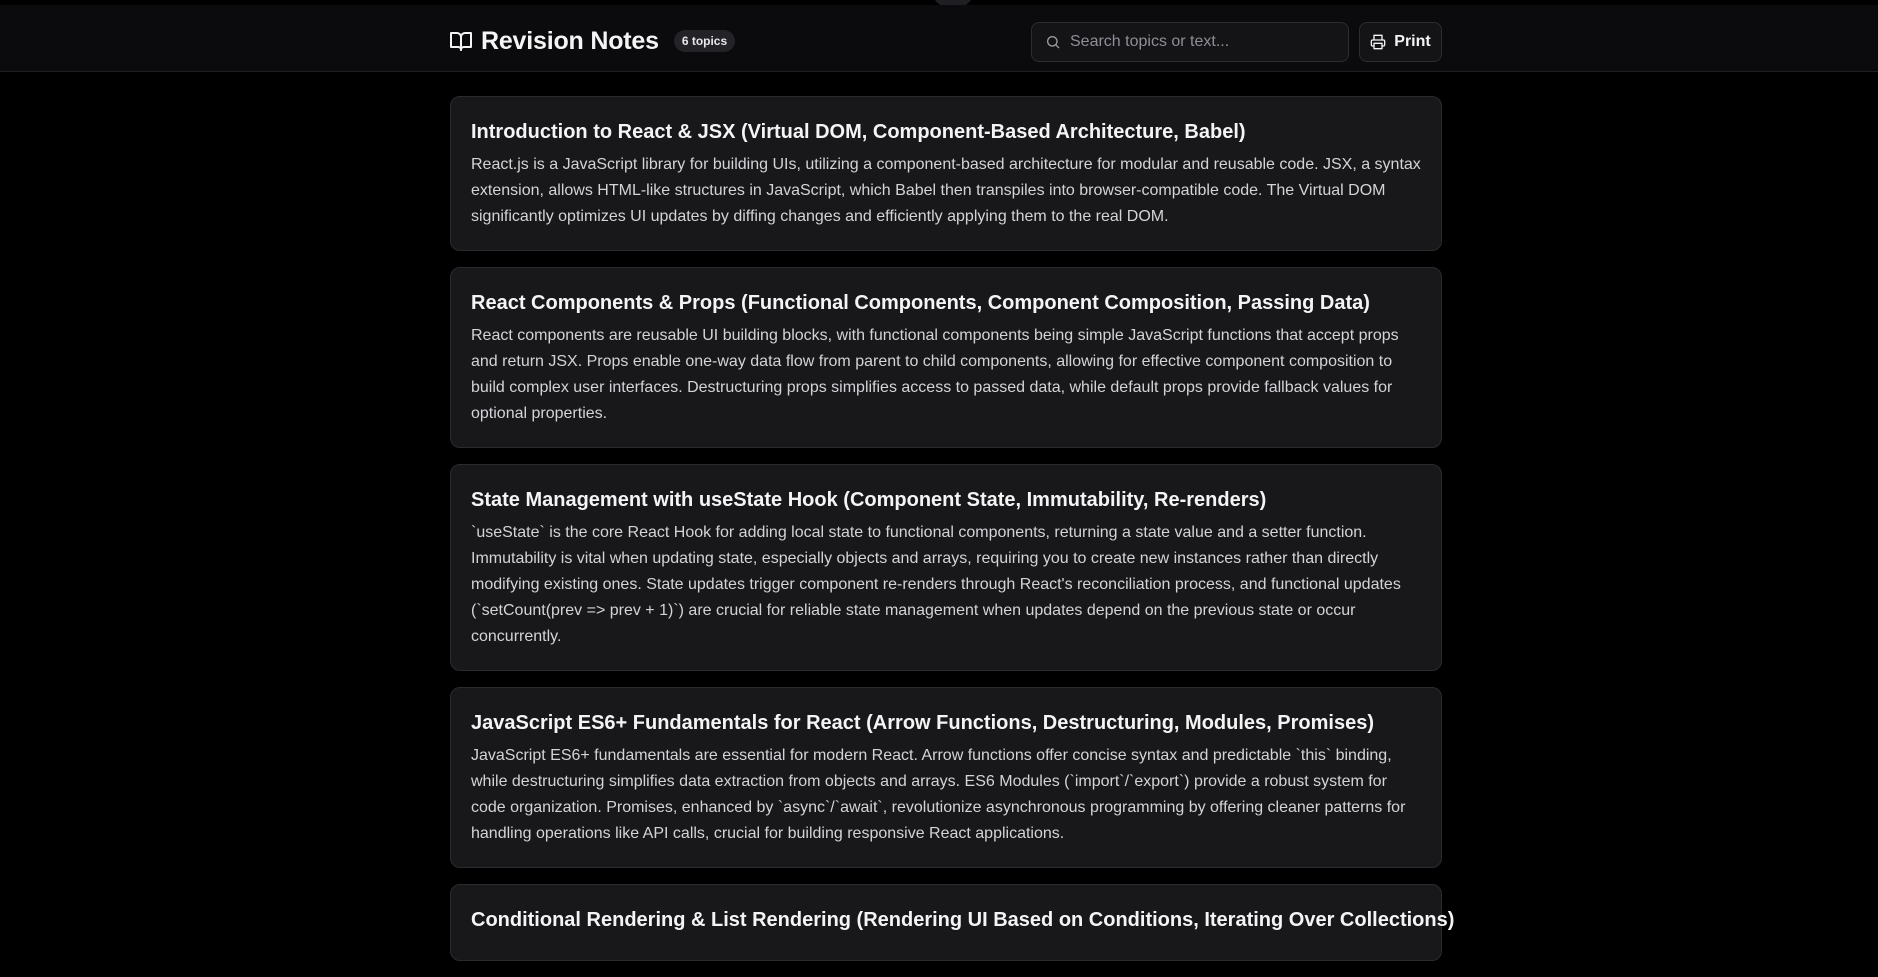 This screenshot has height=977, width=1878. I want to click on printer-icon, so click(1378, 42).